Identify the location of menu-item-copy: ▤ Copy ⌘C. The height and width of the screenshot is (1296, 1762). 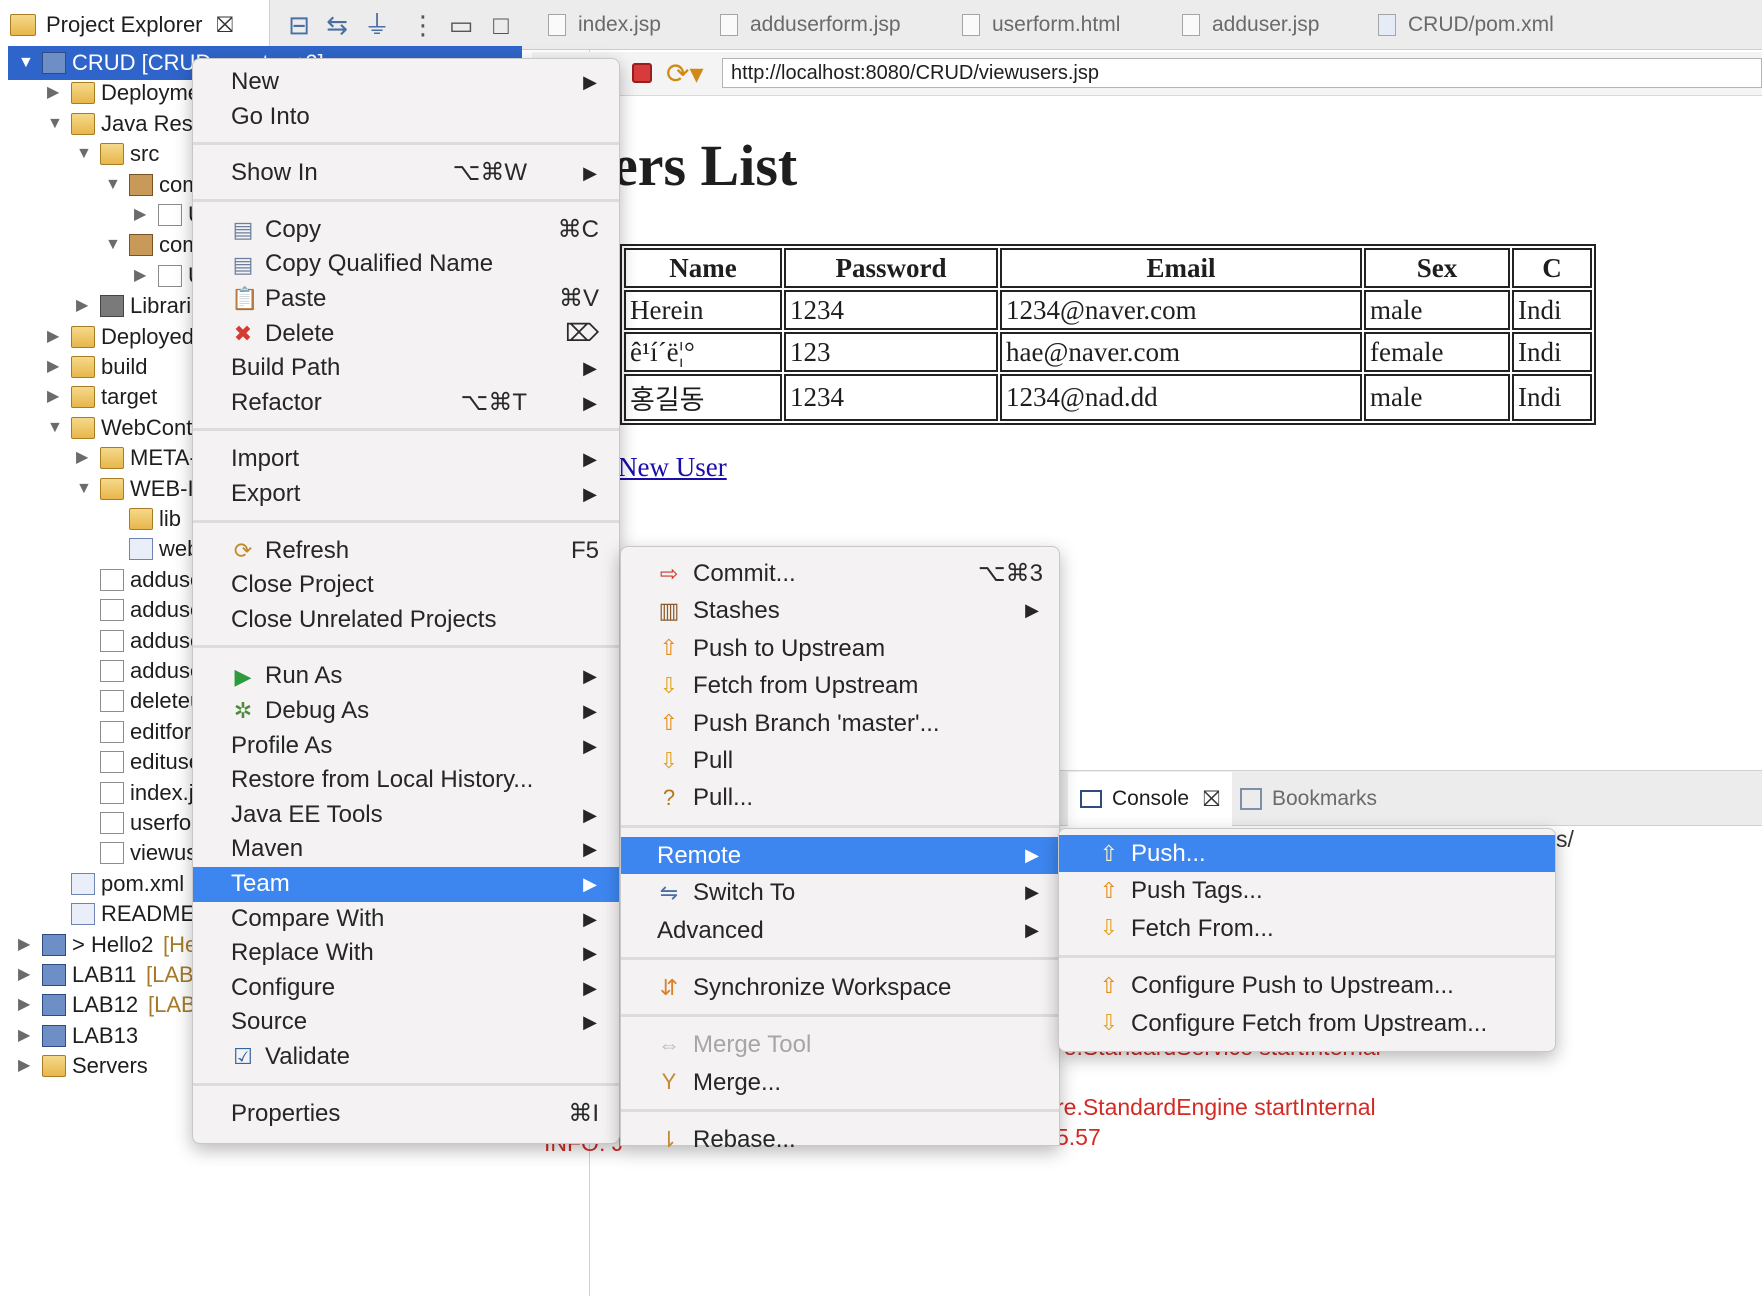
(406, 230).